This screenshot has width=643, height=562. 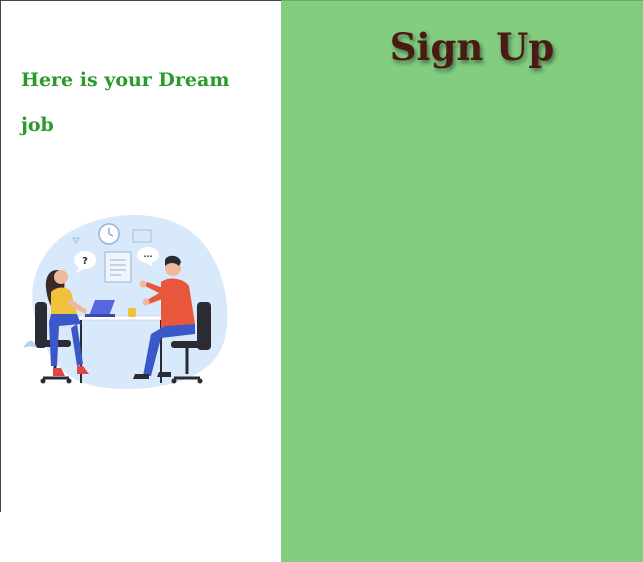 I want to click on wall-clock-icon, so click(x=109, y=234).